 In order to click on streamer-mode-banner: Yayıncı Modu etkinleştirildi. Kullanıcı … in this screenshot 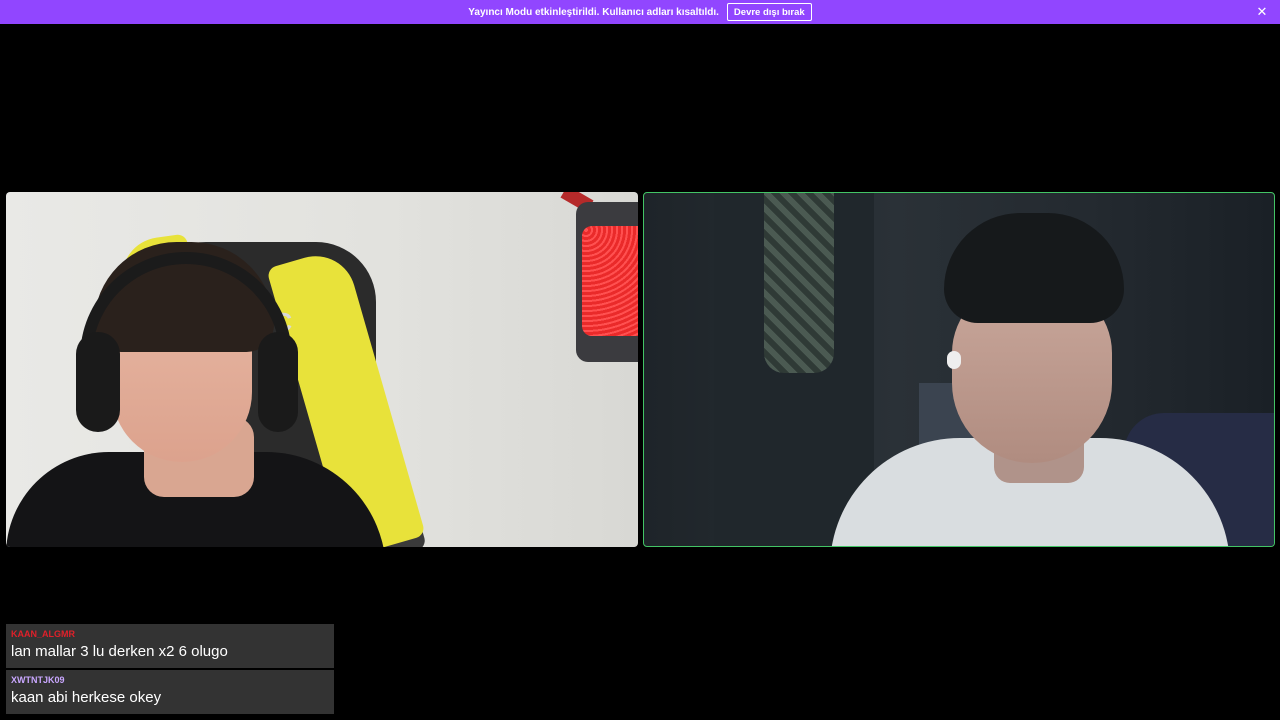, I will do `click(640, 12)`.